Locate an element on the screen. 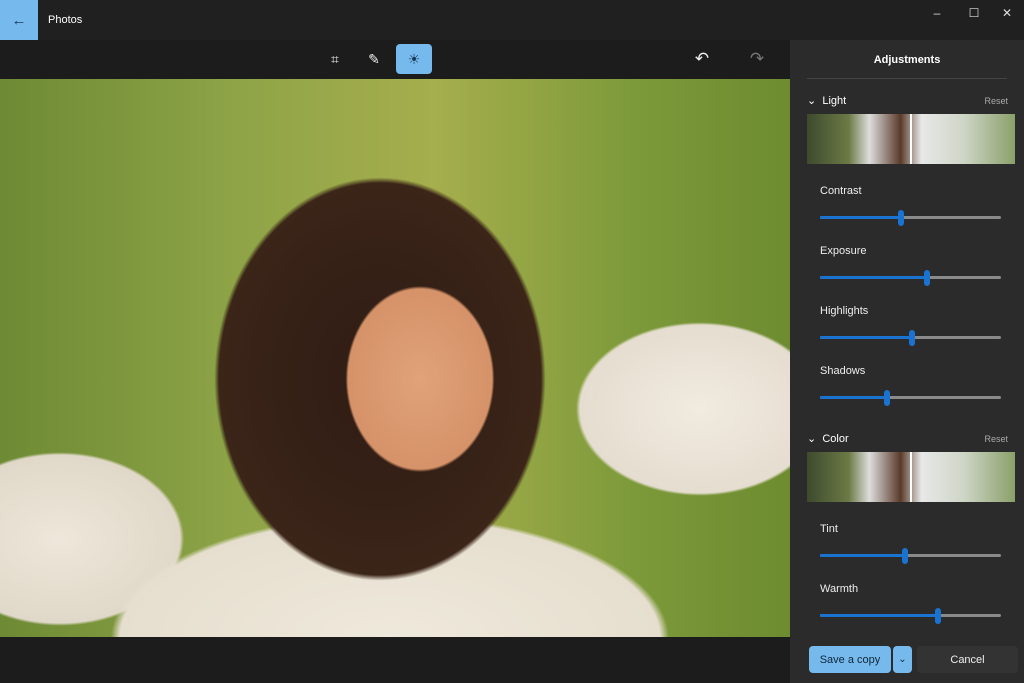 The image size is (1024, 683). divider is located at coordinates (907, 78).